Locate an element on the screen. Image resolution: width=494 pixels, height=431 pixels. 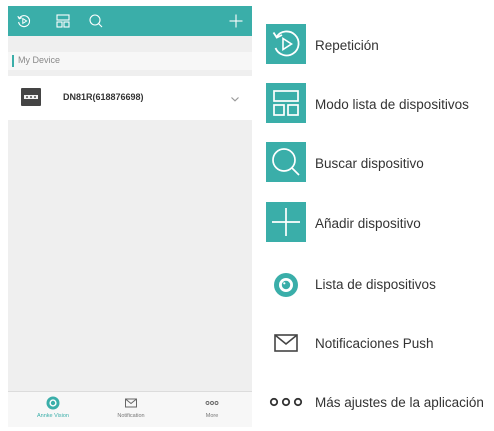
device-list-item: DN81R(618876698) is located at coordinates (130, 98).